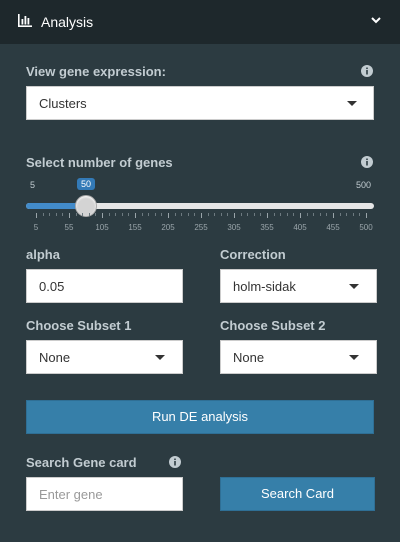  What do you see at coordinates (67, 22) in the screenshot?
I see `section-title: Analysis` at bounding box center [67, 22].